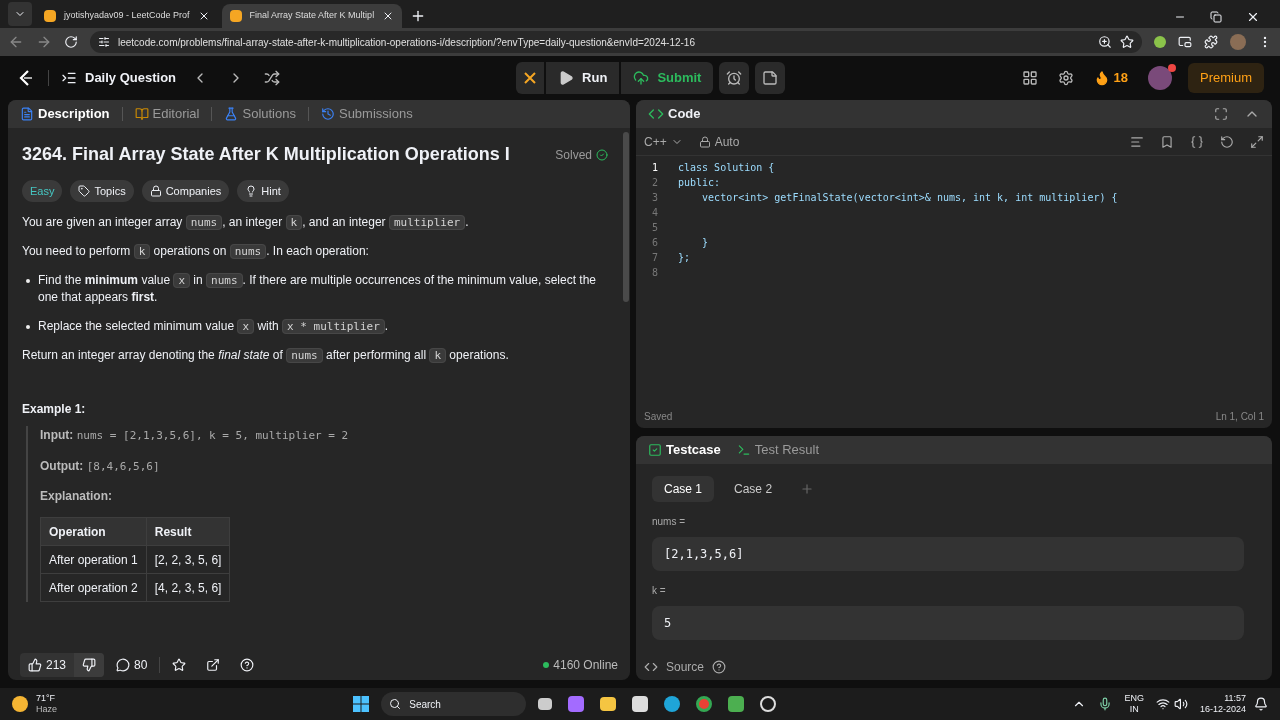  Describe the element at coordinates (1261, 704) in the screenshot. I see `notification-icon` at that location.